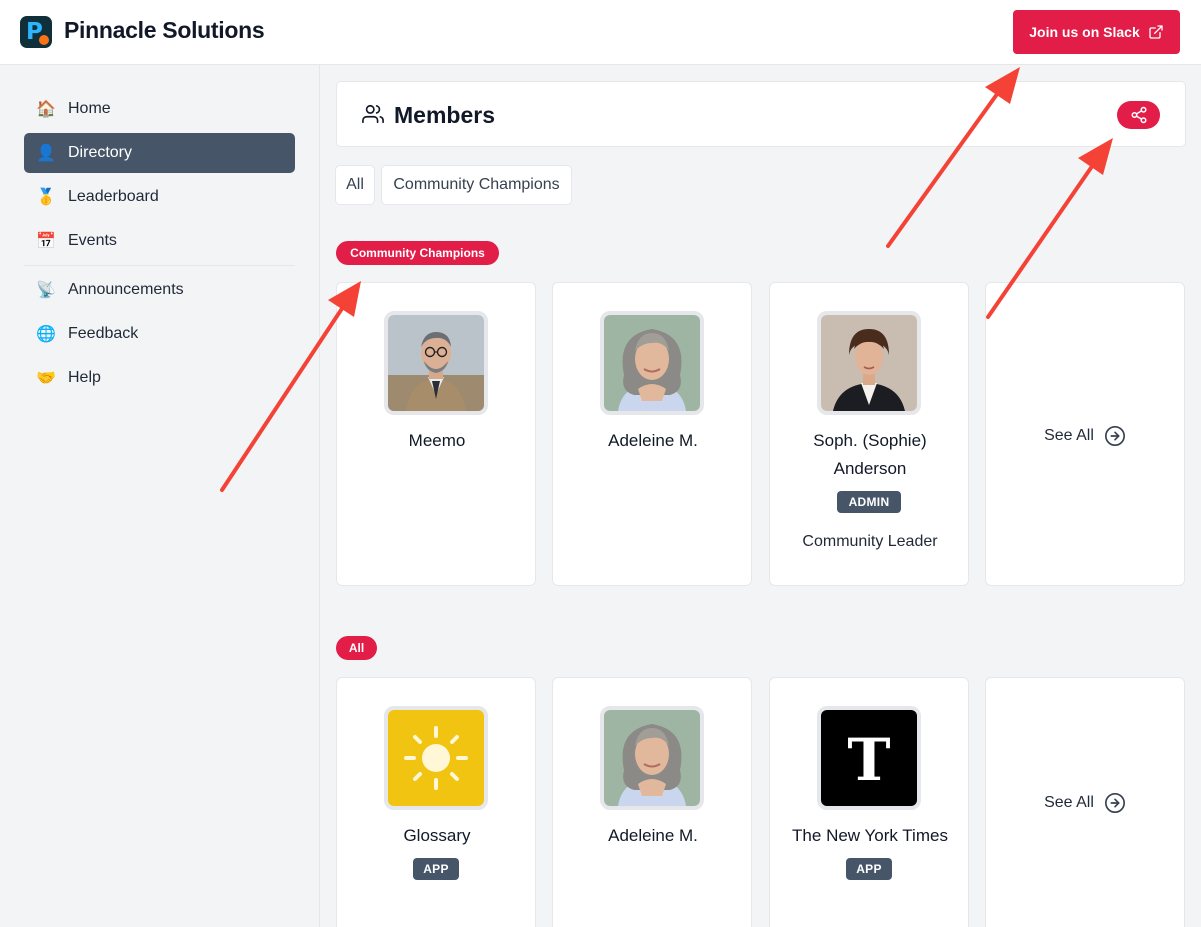 The height and width of the screenshot is (927, 1201). I want to click on sidebar-item-label: Announcements, so click(126, 289).